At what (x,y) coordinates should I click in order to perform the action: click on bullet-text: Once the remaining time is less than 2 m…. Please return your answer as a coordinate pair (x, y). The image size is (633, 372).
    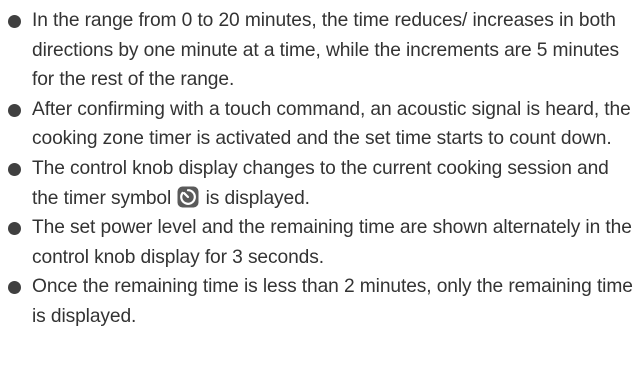
    Looking at the image, I should click on (332, 301).